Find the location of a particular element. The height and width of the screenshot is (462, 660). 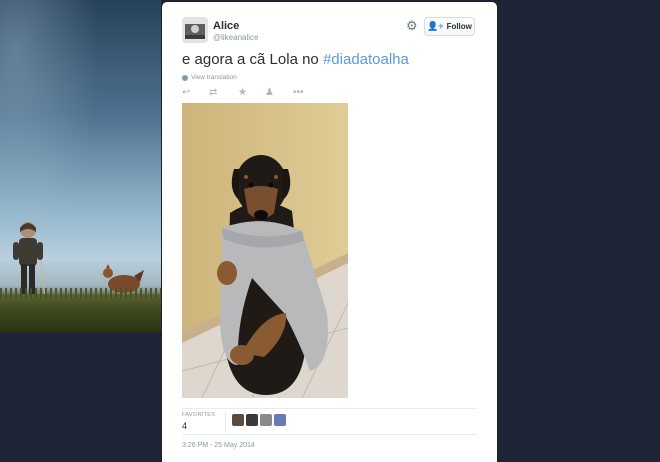

tweet-body: e agora a cã Lola no is located at coordinates (252, 59).